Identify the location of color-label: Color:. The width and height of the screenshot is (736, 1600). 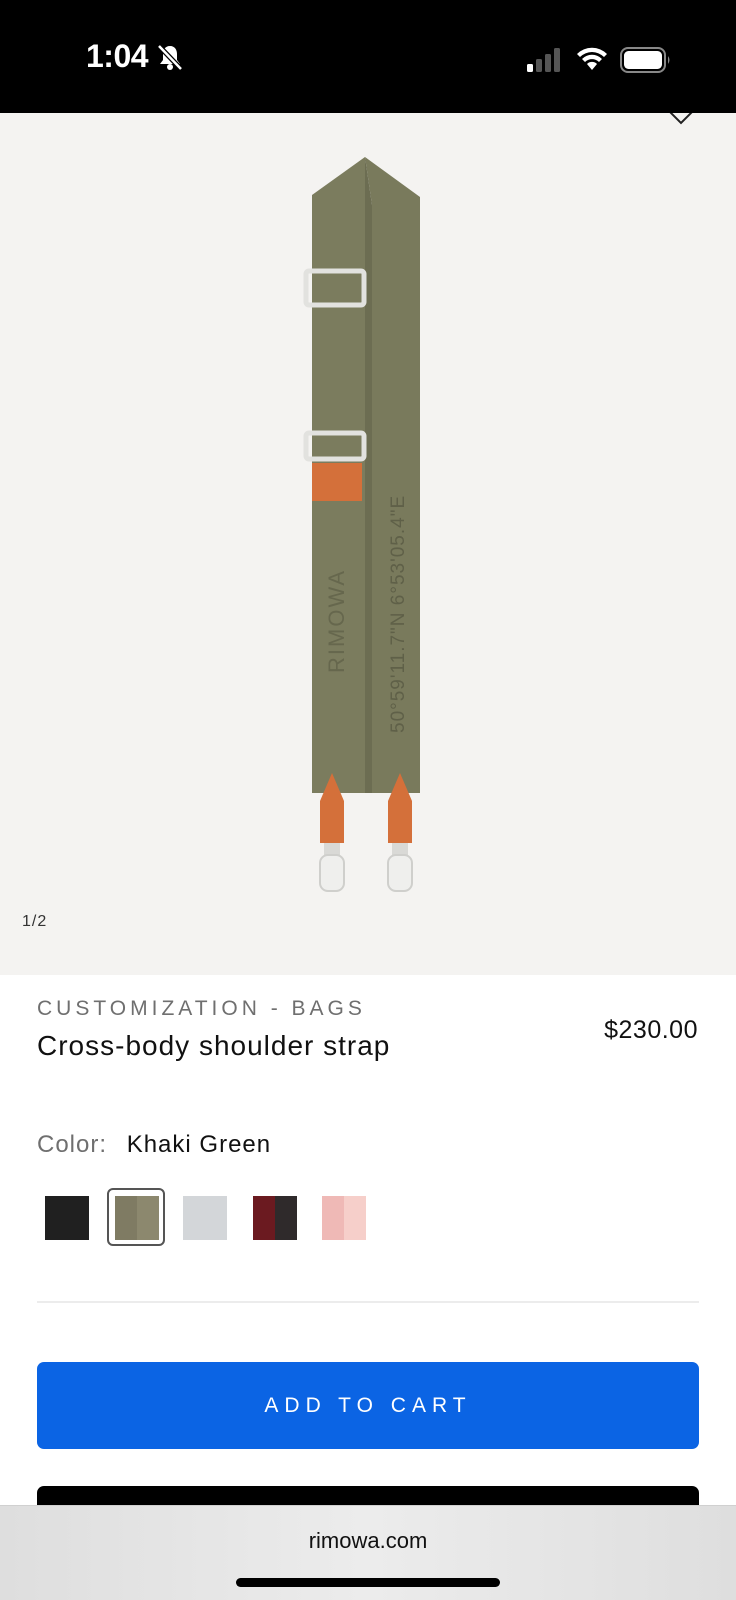
(72, 1144).